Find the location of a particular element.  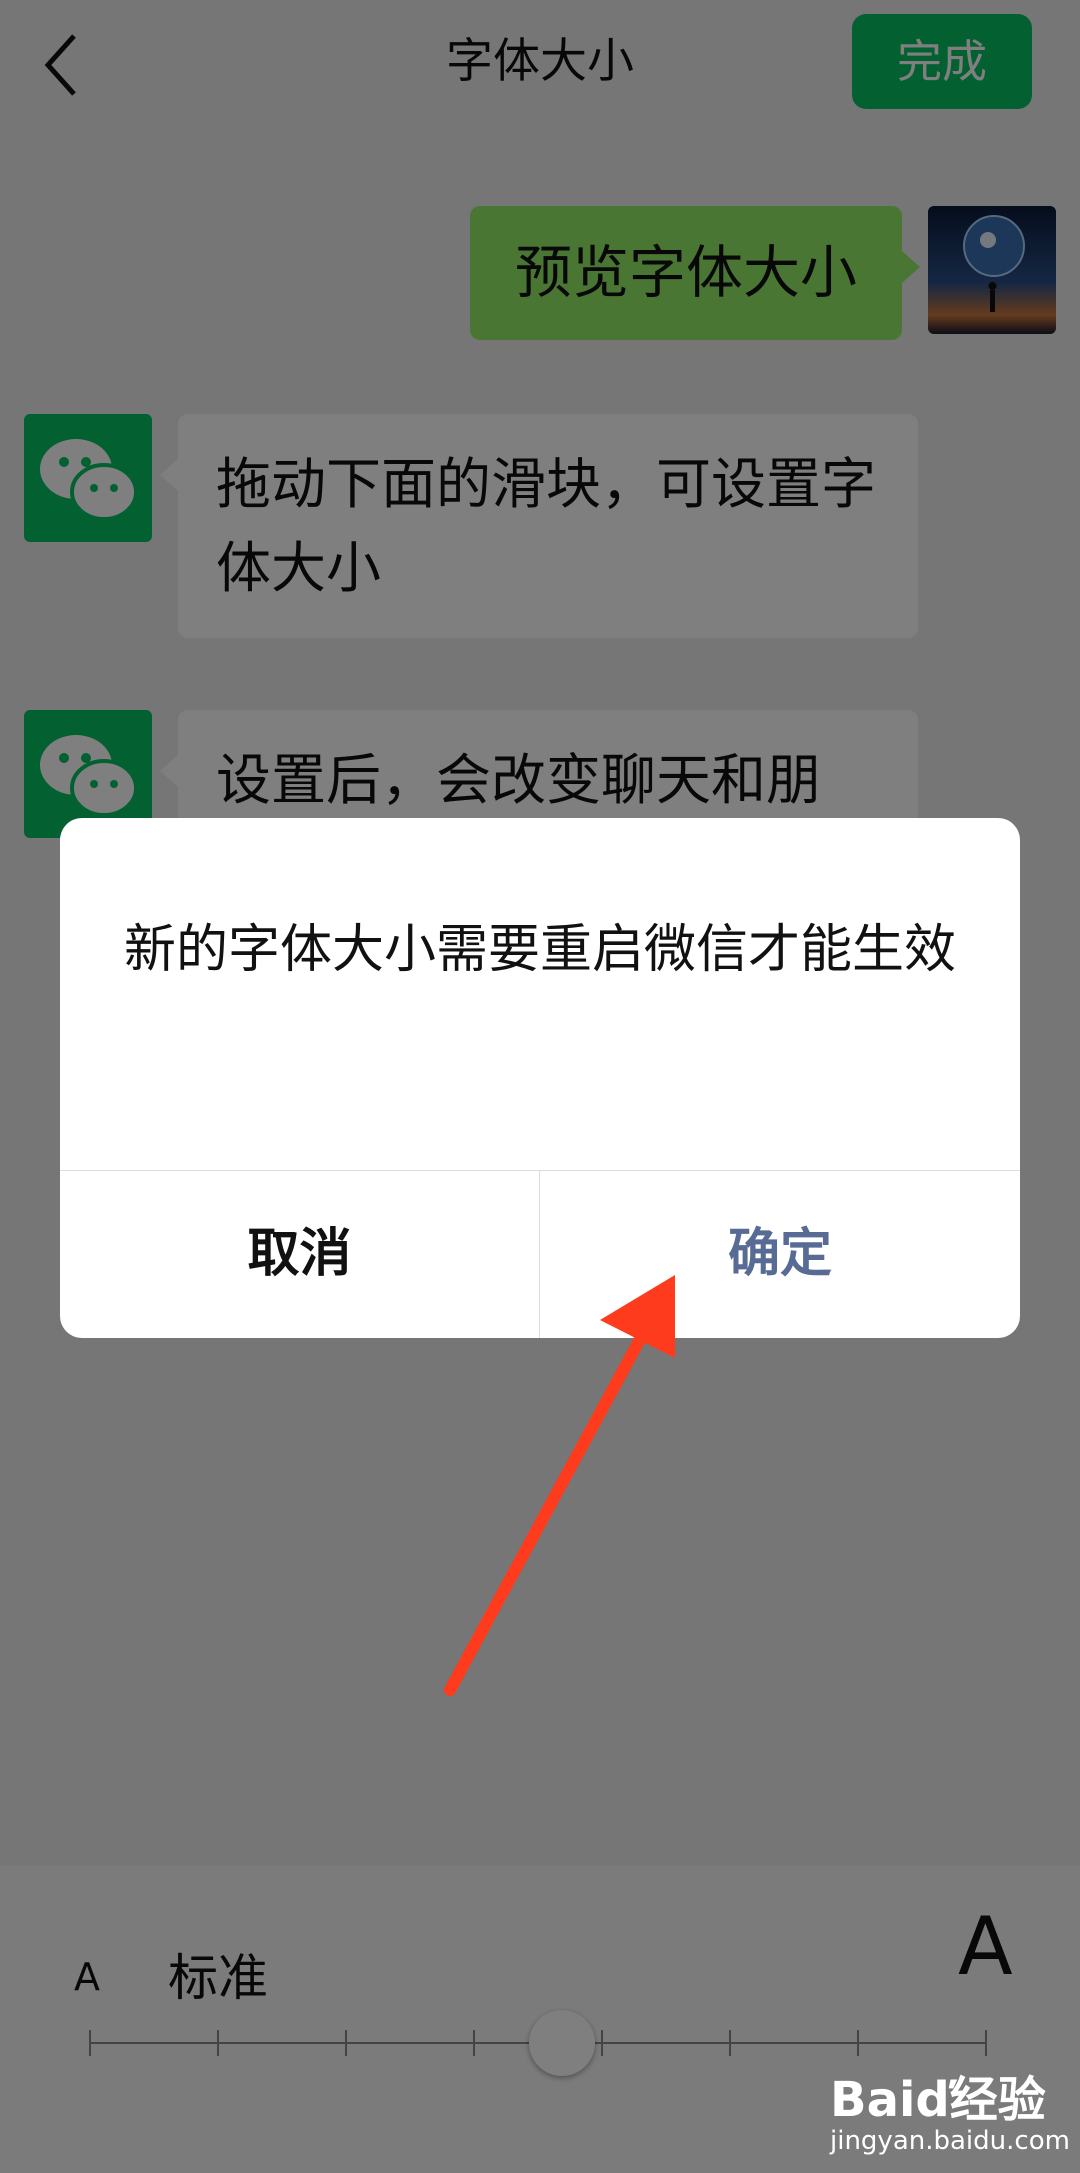

dialog-message: 新的字体大小需要重启微信才能生效 is located at coordinates (539, 950).